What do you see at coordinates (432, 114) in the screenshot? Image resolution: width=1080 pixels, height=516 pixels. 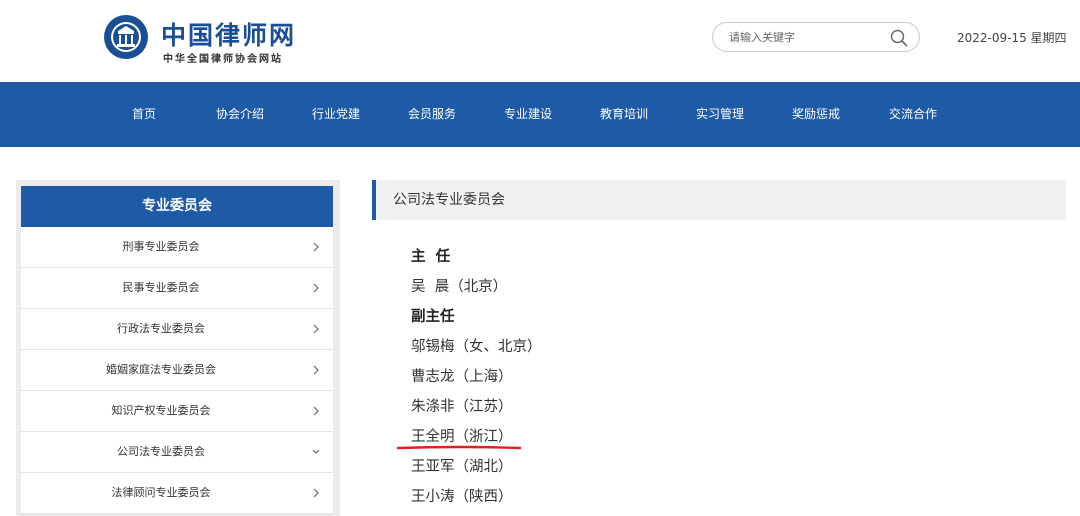 I see `nav-item-member-services: 会员服务` at bounding box center [432, 114].